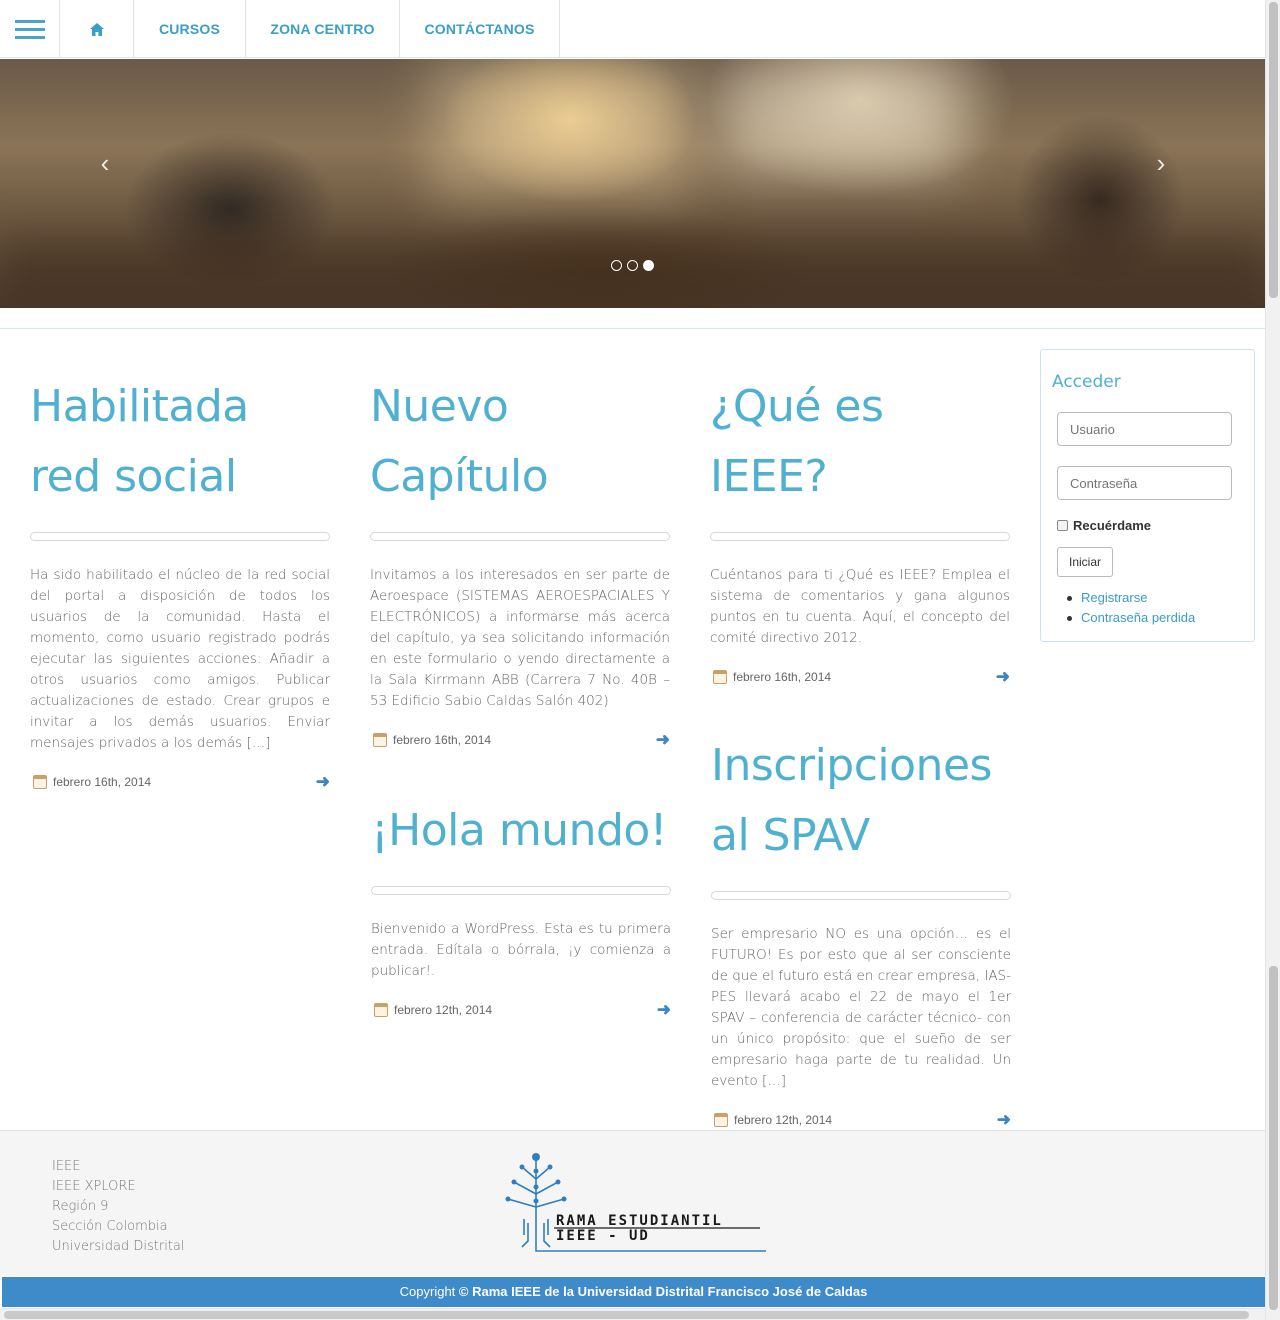 This screenshot has height=1320, width=1280. I want to click on post-title: ¿Qué es IEEE?, so click(860, 442).